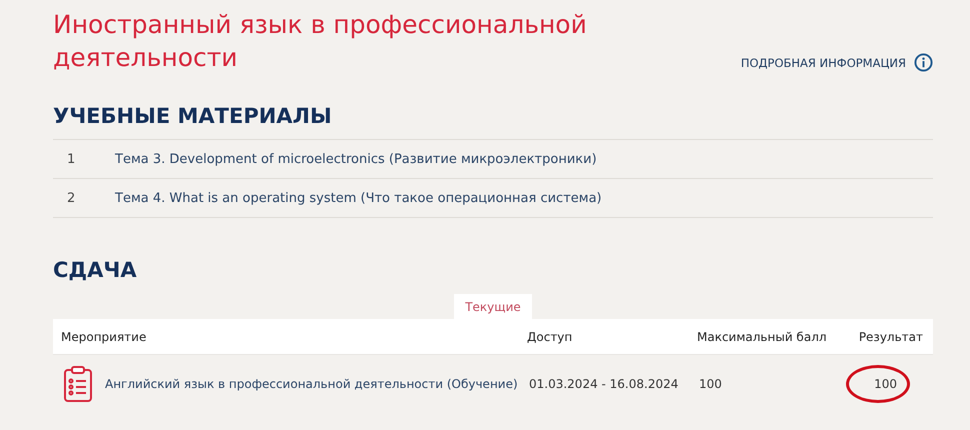 This screenshot has width=970, height=430. Describe the element at coordinates (923, 62) in the screenshot. I see `info-icon` at that location.